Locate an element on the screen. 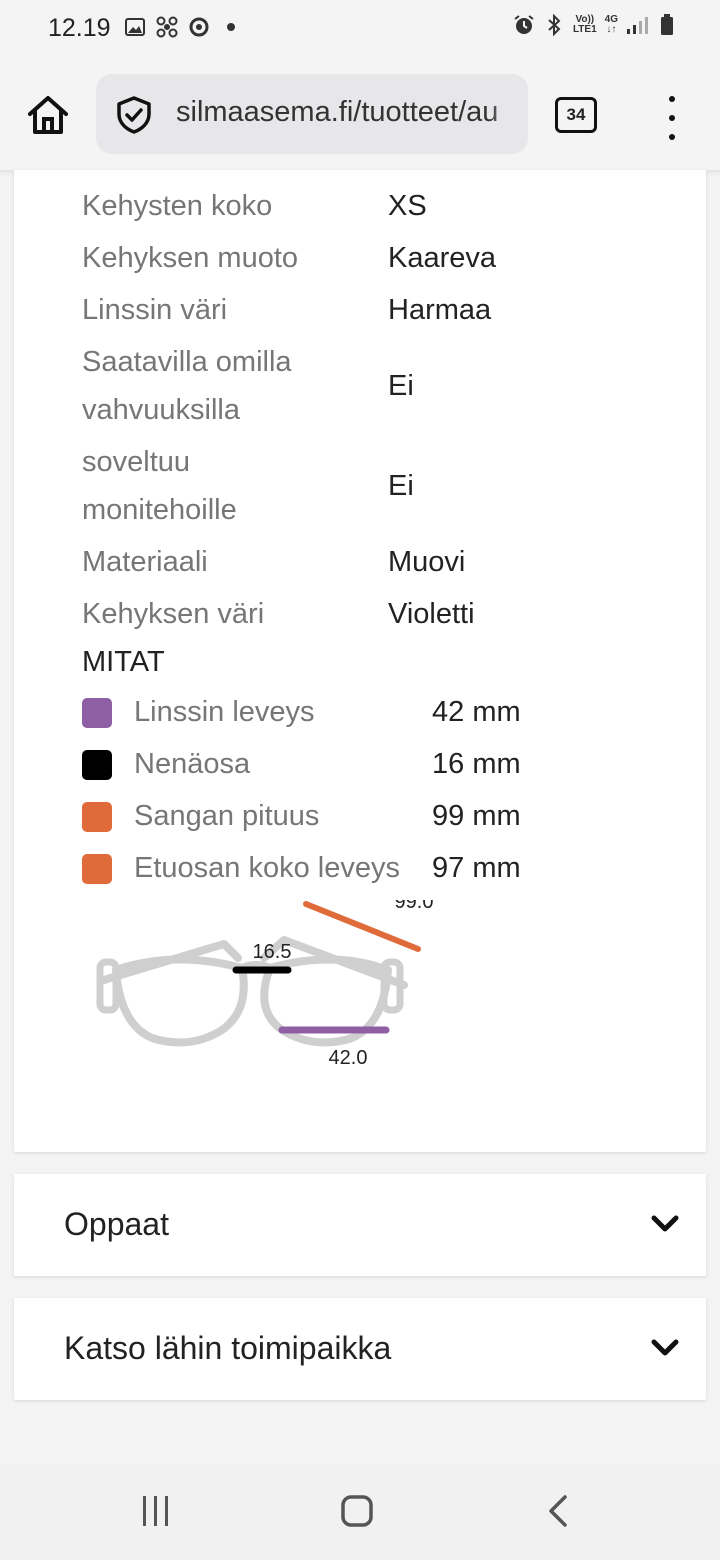 This screenshot has height=1560, width=720. more-notifications-dot-icon is located at coordinates (231, 27).